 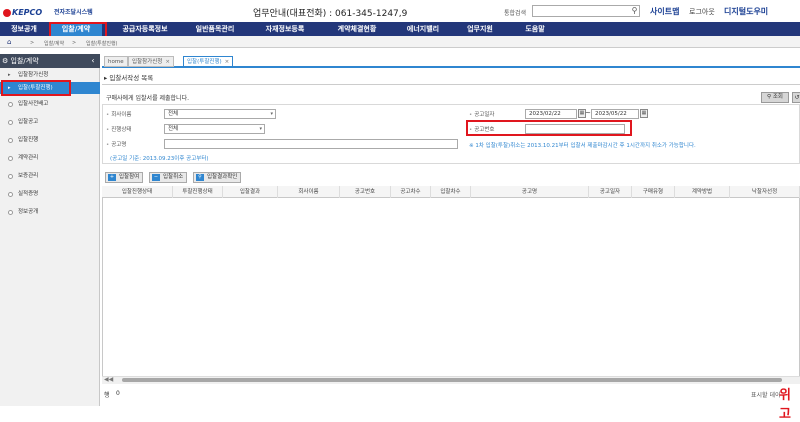 What do you see at coordinates (50, 212) in the screenshot?
I see `sidebar-item-info-disclosure: 정보공개` at bounding box center [50, 212].